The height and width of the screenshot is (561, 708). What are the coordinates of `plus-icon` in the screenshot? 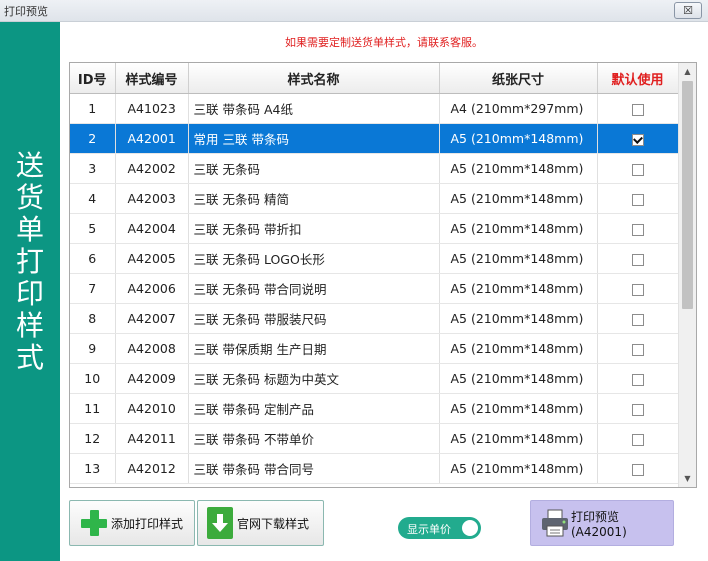 It's located at (94, 523).